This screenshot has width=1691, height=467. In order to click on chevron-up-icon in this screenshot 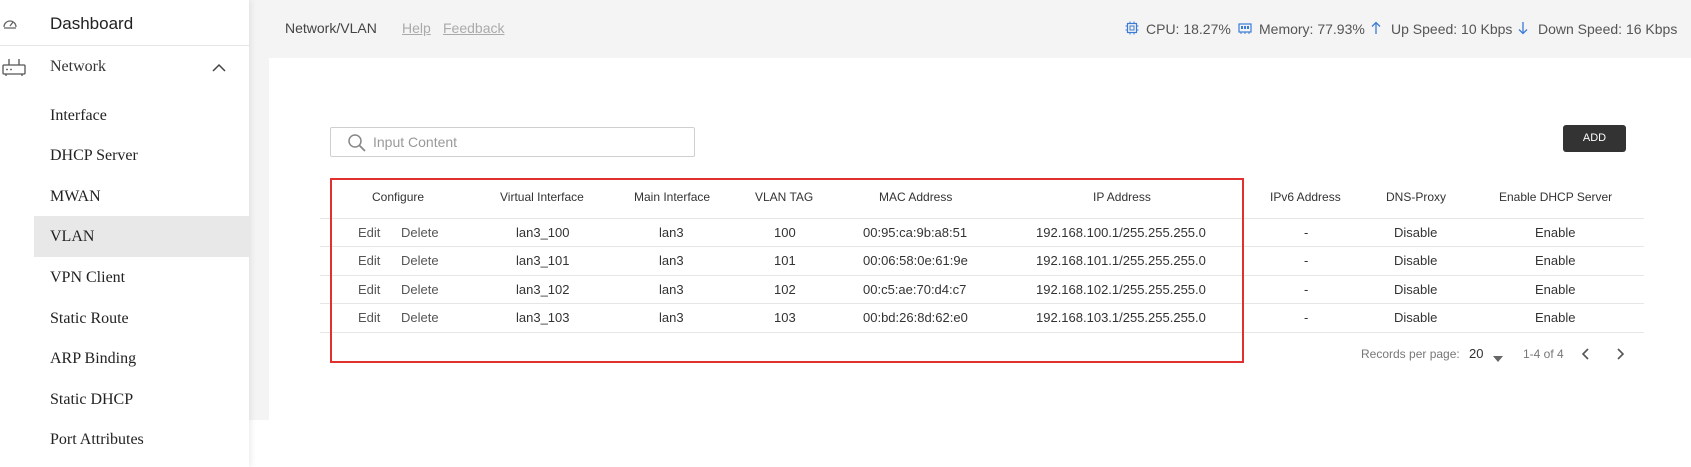, I will do `click(219, 69)`.